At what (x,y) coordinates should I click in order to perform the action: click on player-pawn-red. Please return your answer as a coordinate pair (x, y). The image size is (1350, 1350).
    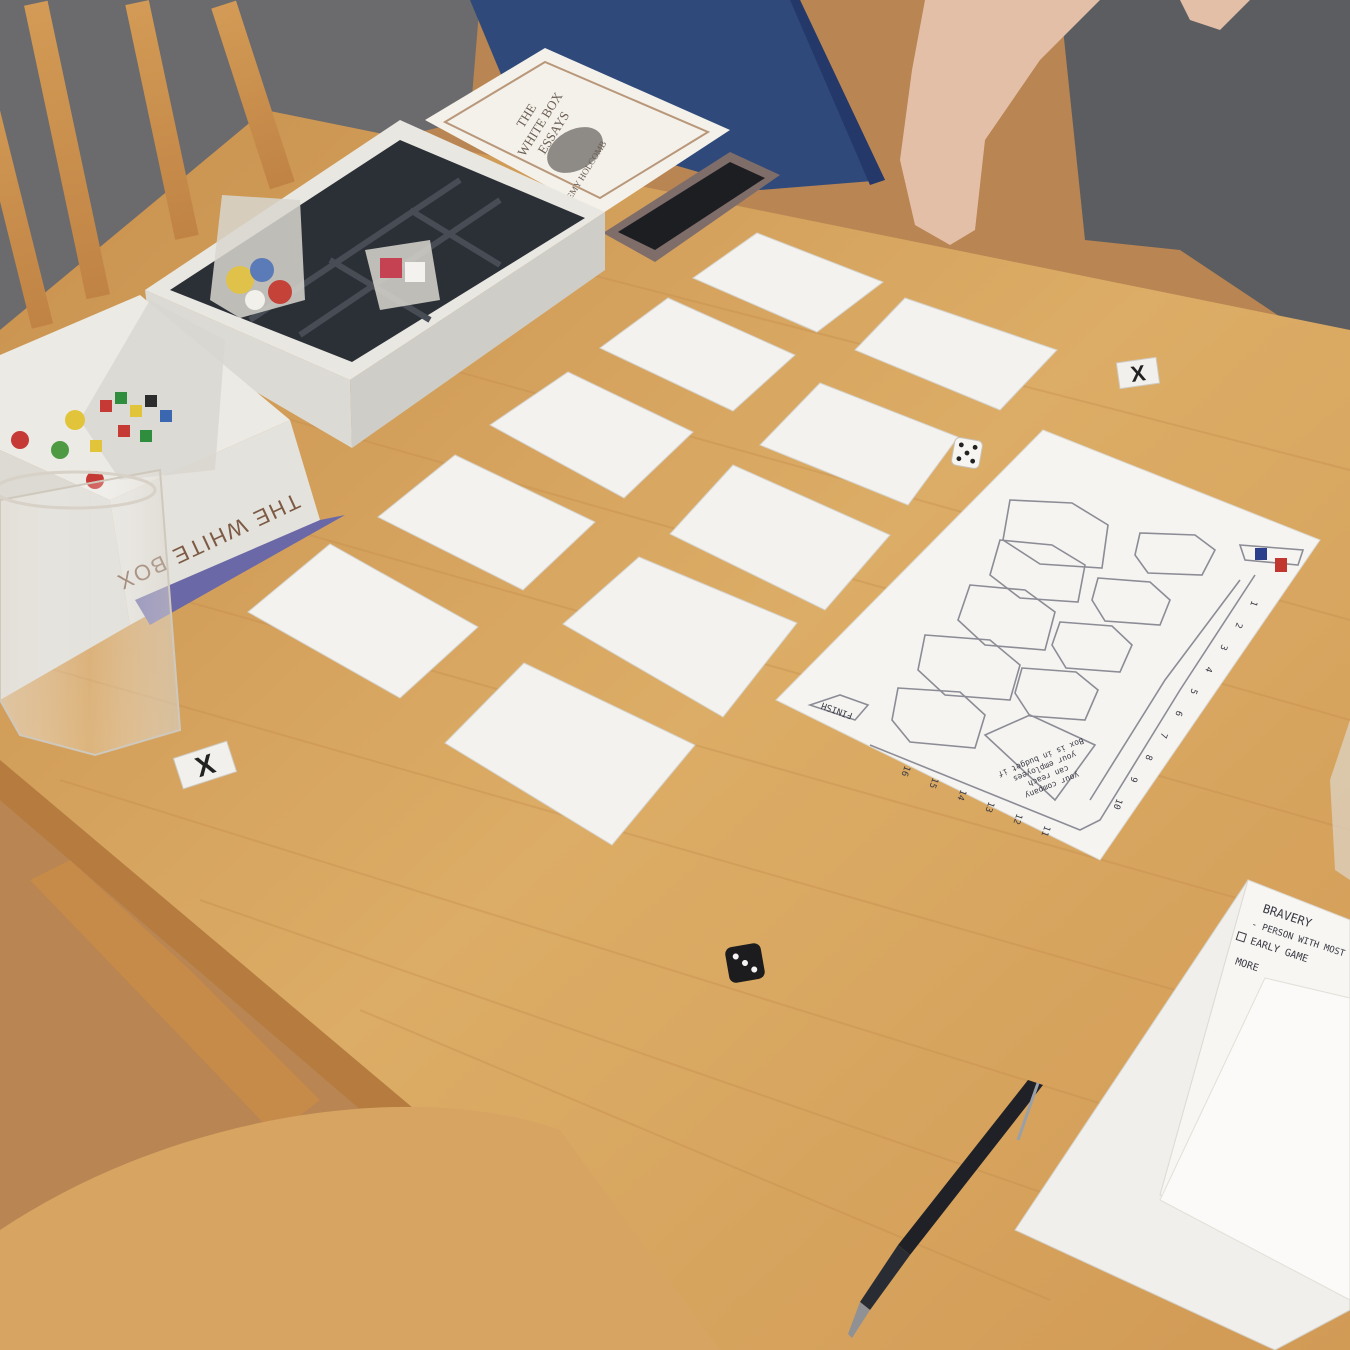
    Looking at the image, I should click on (1281, 565).